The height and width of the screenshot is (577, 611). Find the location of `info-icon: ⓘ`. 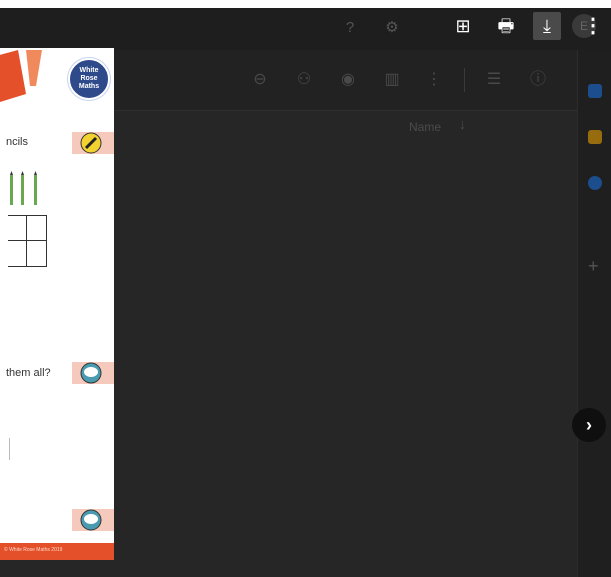

info-icon: ⓘ is located at coordinates (538, 80).